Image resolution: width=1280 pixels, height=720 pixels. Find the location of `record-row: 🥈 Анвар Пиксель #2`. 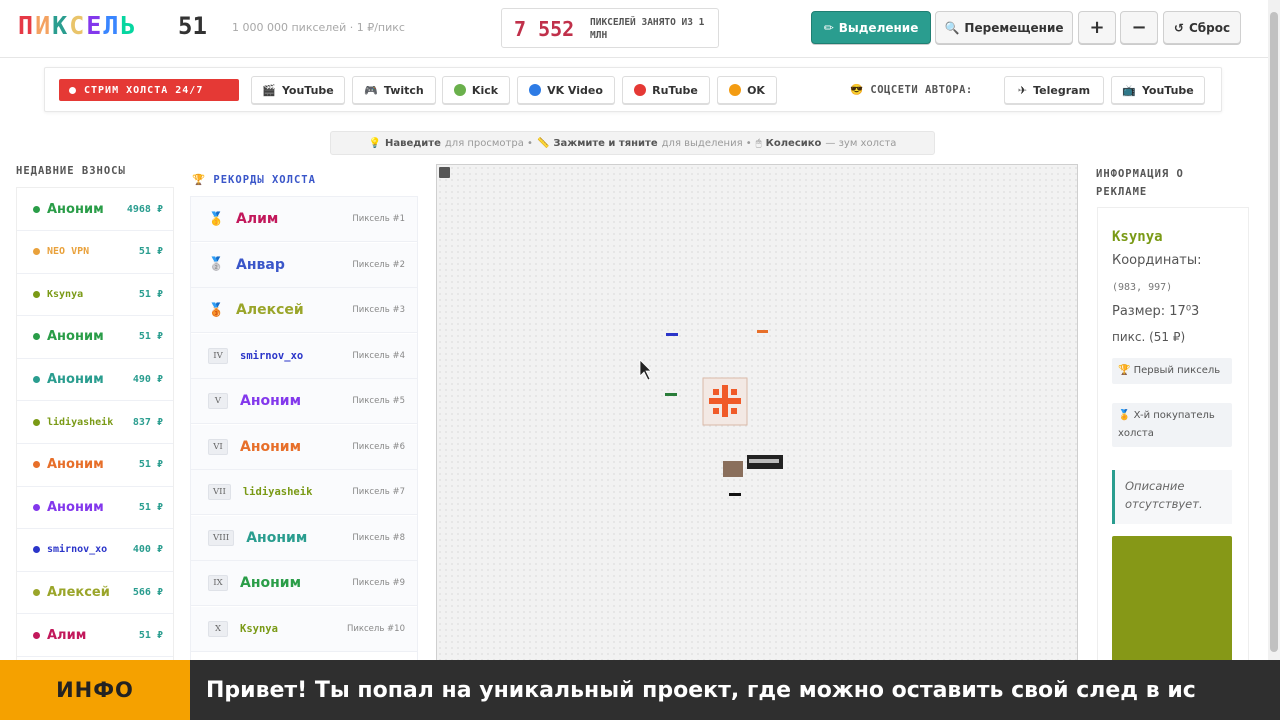

record-row: 🥈 Анвар Пиксель #2 is located at coordinates (304, 265).